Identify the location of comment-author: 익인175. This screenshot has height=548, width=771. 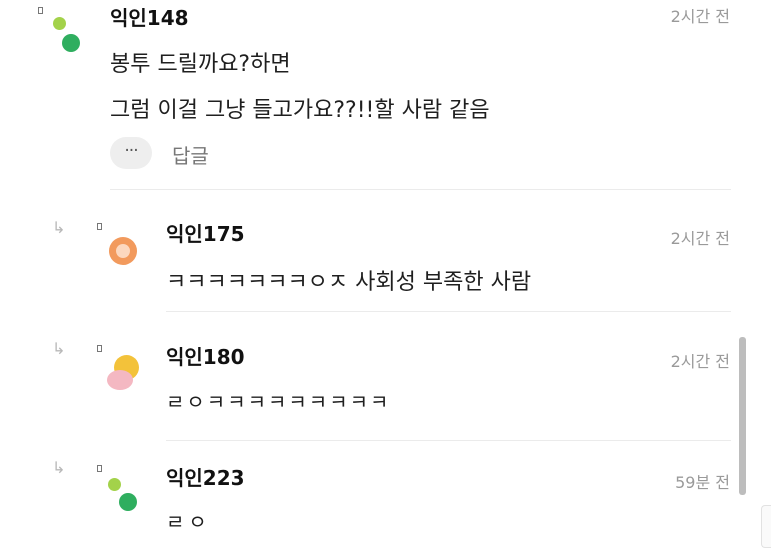
(205, 232).